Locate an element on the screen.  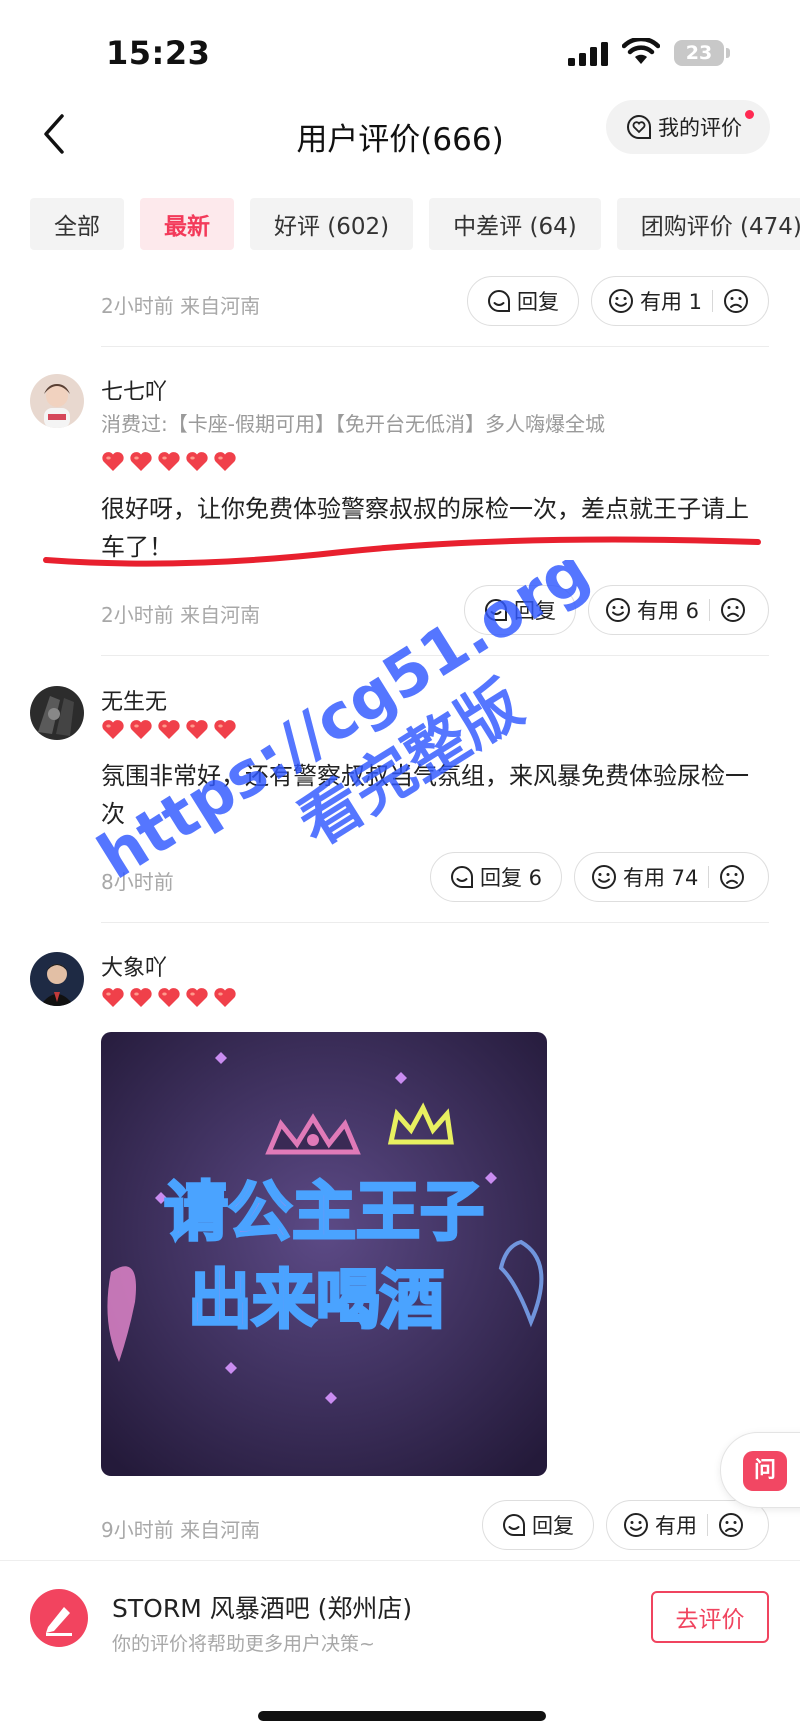
bottom-bar: STORM 风暴酒吧 (郑州店) 你的评价将帮助更多用户决策~ 去评价 is located at coordinates (400, 1648).